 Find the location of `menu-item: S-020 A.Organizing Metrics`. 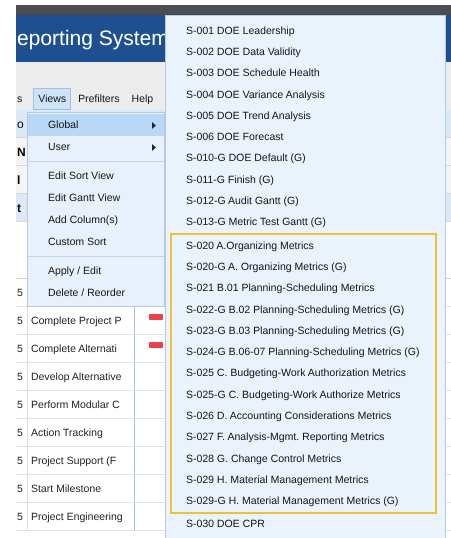

menu-item: S-020 A.Organizing Metrics is located at coordinates (303, 245).